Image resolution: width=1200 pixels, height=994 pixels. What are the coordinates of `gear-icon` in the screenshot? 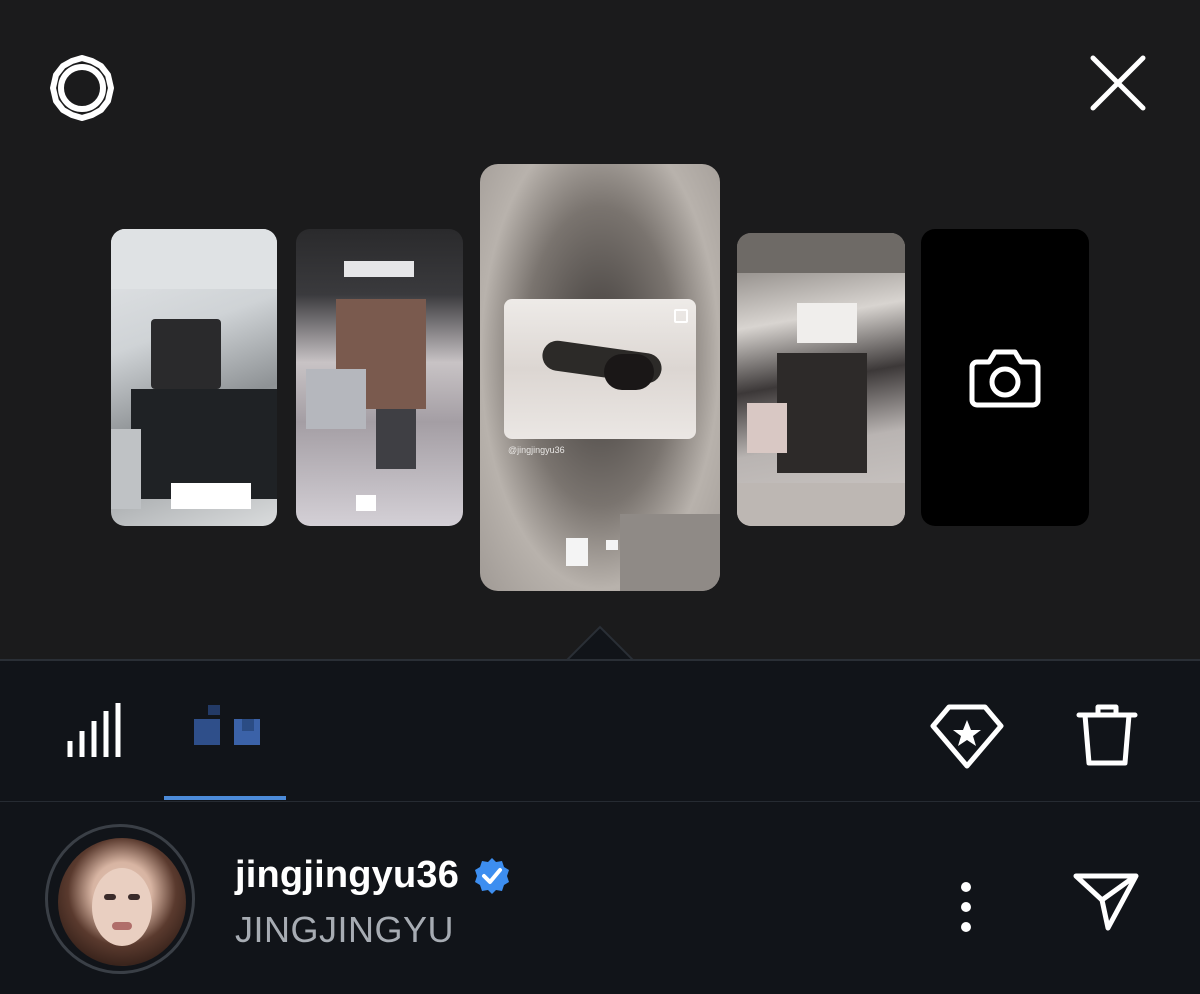 It's located at (82, 88).